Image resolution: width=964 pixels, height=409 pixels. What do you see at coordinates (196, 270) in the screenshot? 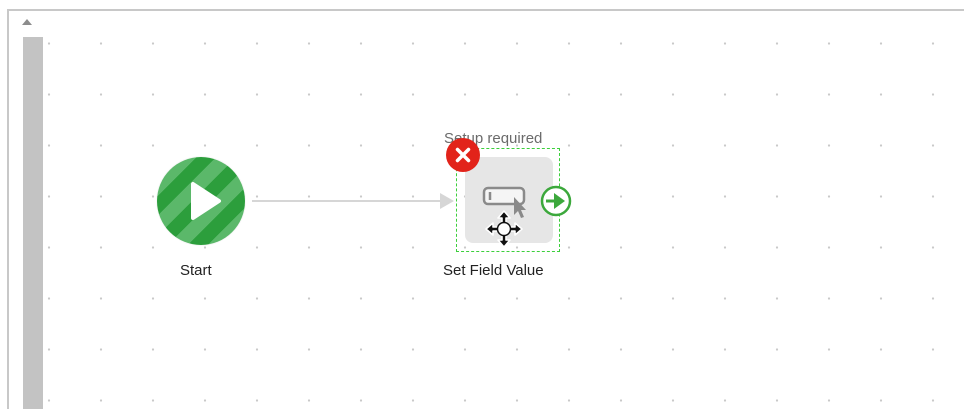
I see `start-node-label: Start` at bounding box center [196, 270].